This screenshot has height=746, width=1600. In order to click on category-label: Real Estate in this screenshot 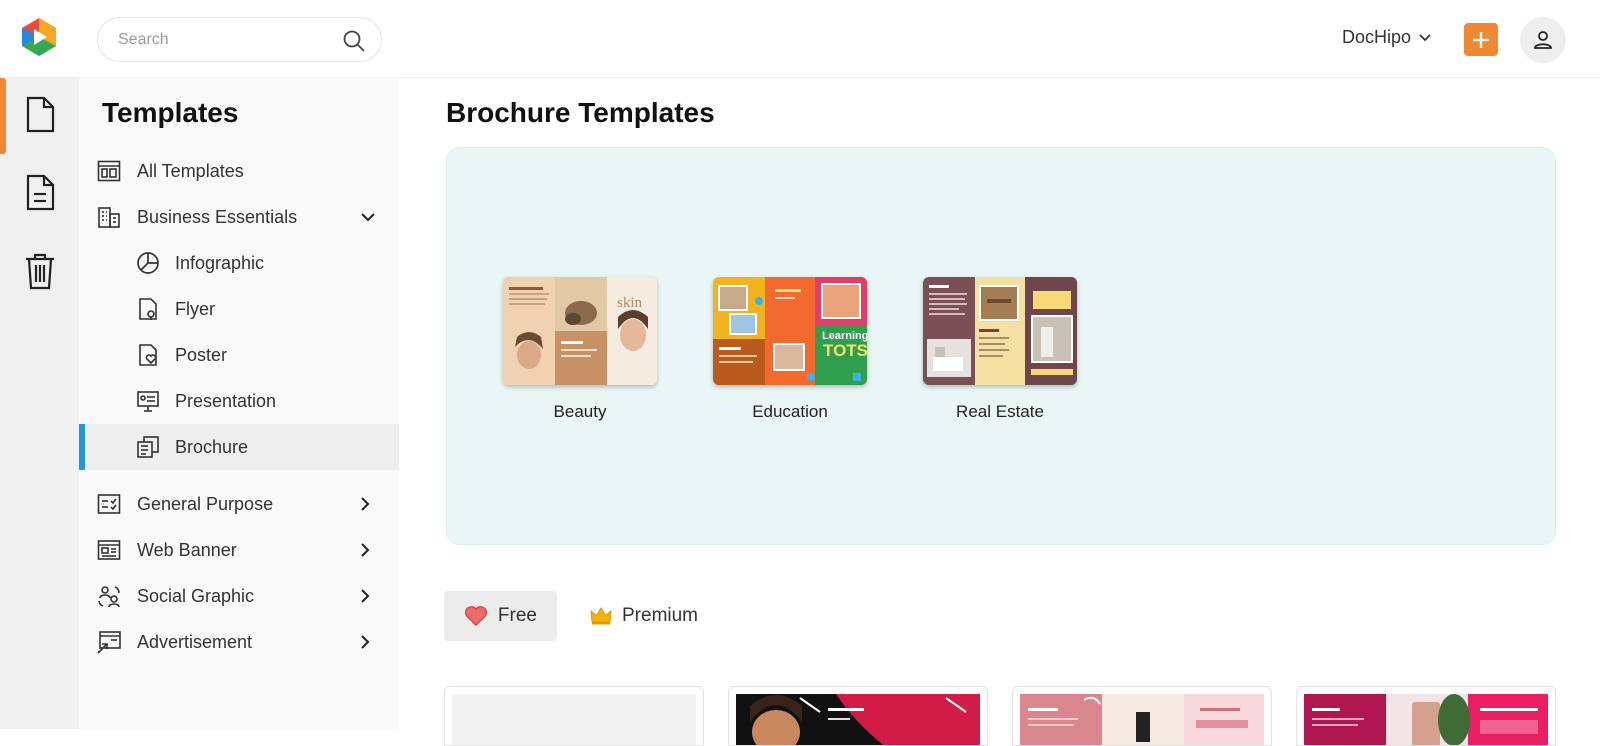, I will do `click(1000, 411)`.